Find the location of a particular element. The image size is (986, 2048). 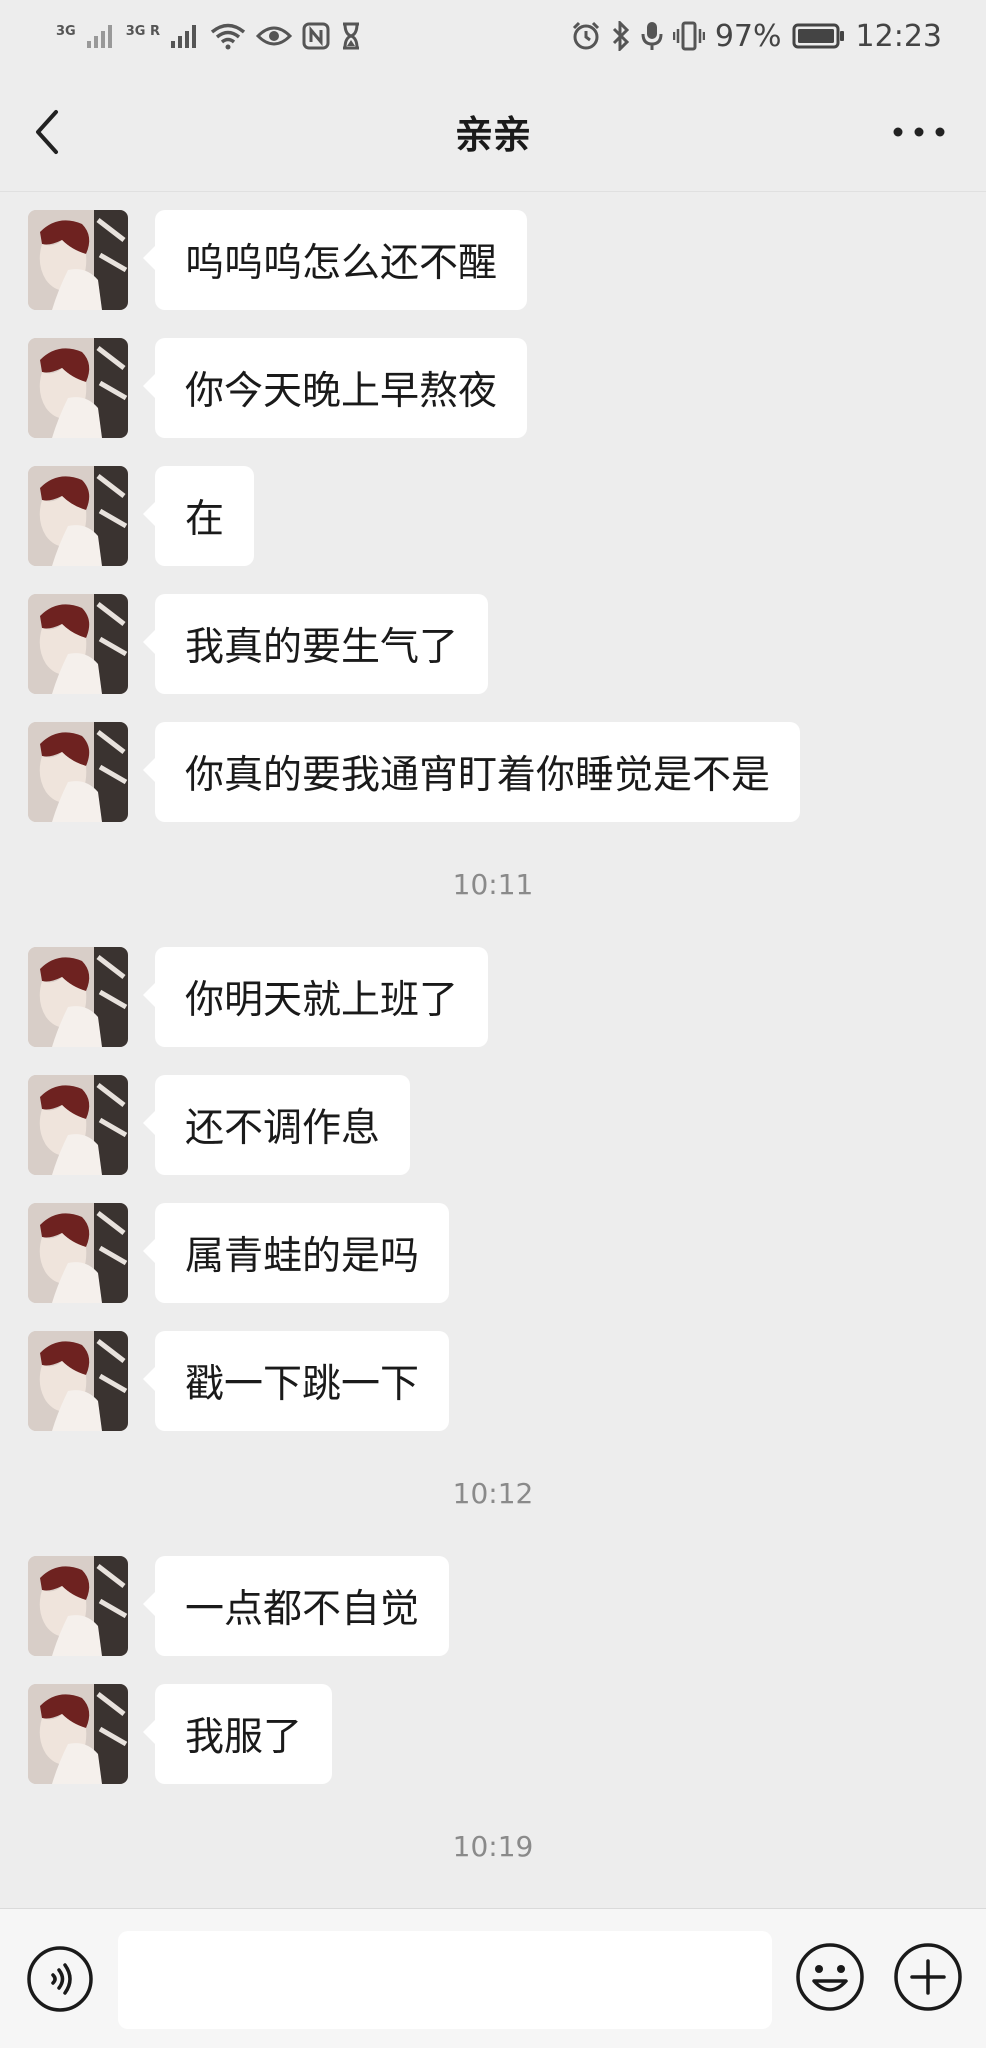

message-row: 一点都不自觉 is located at coordinates (239, 1606).